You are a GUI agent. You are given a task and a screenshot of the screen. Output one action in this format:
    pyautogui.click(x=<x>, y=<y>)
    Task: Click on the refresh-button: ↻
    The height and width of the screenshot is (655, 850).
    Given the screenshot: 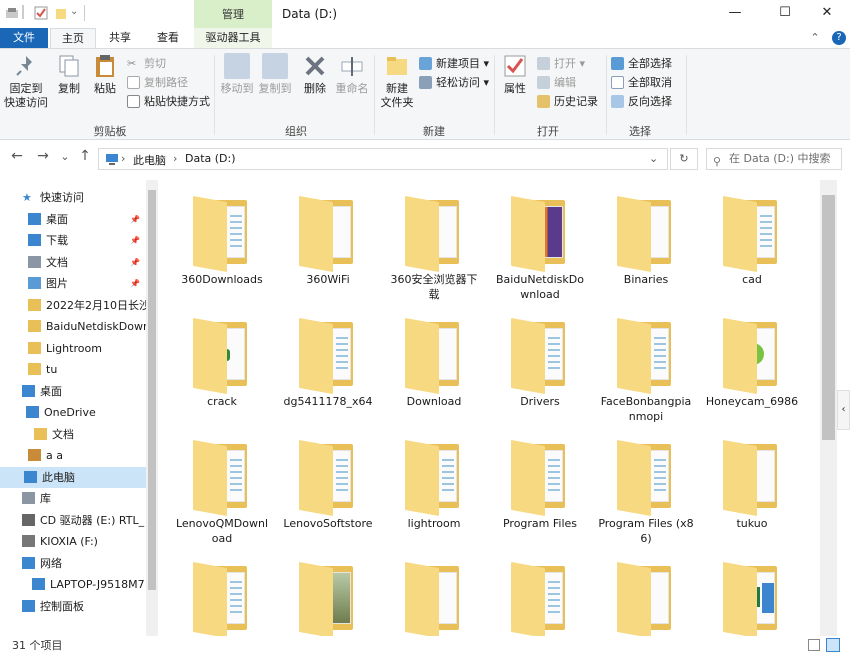 What is the action you would take?
    pyautogui.click(x=684, y=159)
    